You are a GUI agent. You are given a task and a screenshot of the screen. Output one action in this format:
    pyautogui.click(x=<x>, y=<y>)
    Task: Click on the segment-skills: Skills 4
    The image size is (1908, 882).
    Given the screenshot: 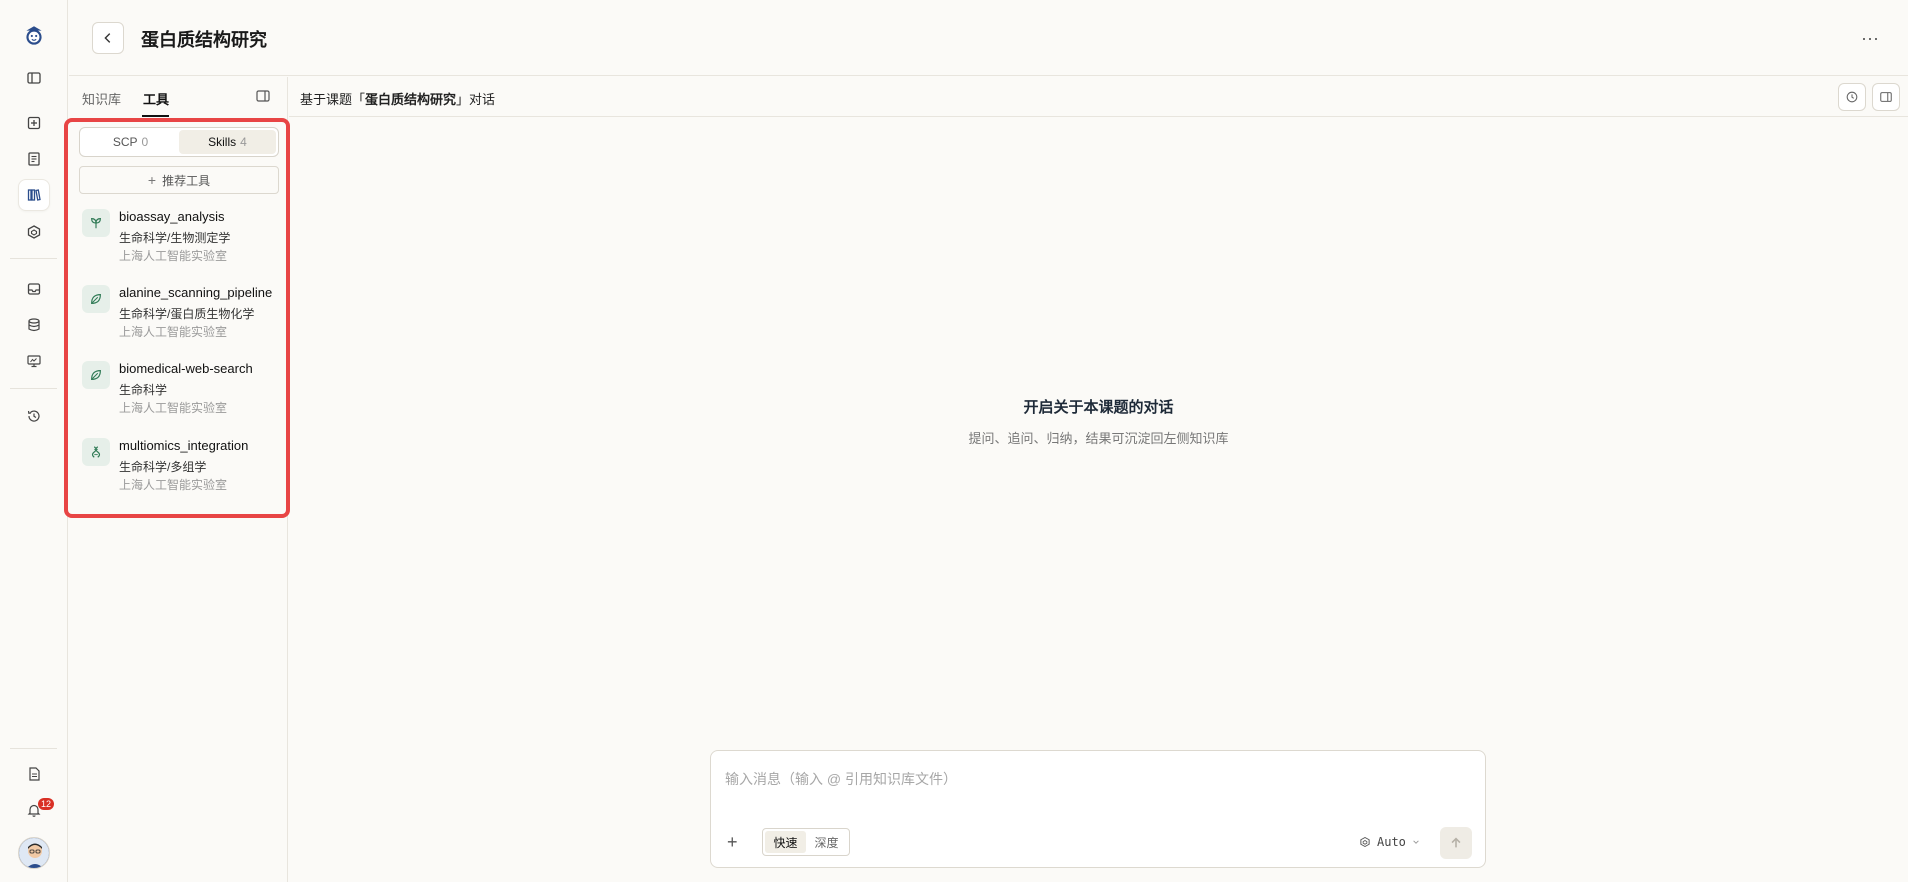 What is the action you would take?
    pyautogui.click(x=227, y=142)
    